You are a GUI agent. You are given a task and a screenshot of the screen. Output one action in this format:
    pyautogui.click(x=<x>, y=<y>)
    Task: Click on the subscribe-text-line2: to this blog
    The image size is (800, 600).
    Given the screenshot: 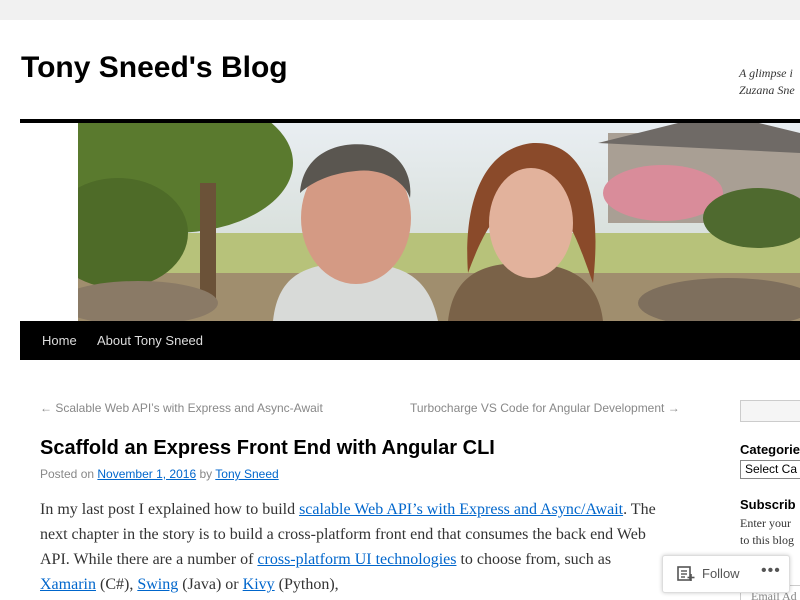 What is the action you would take?
    pyautogui.click(x=767, y=540)
    